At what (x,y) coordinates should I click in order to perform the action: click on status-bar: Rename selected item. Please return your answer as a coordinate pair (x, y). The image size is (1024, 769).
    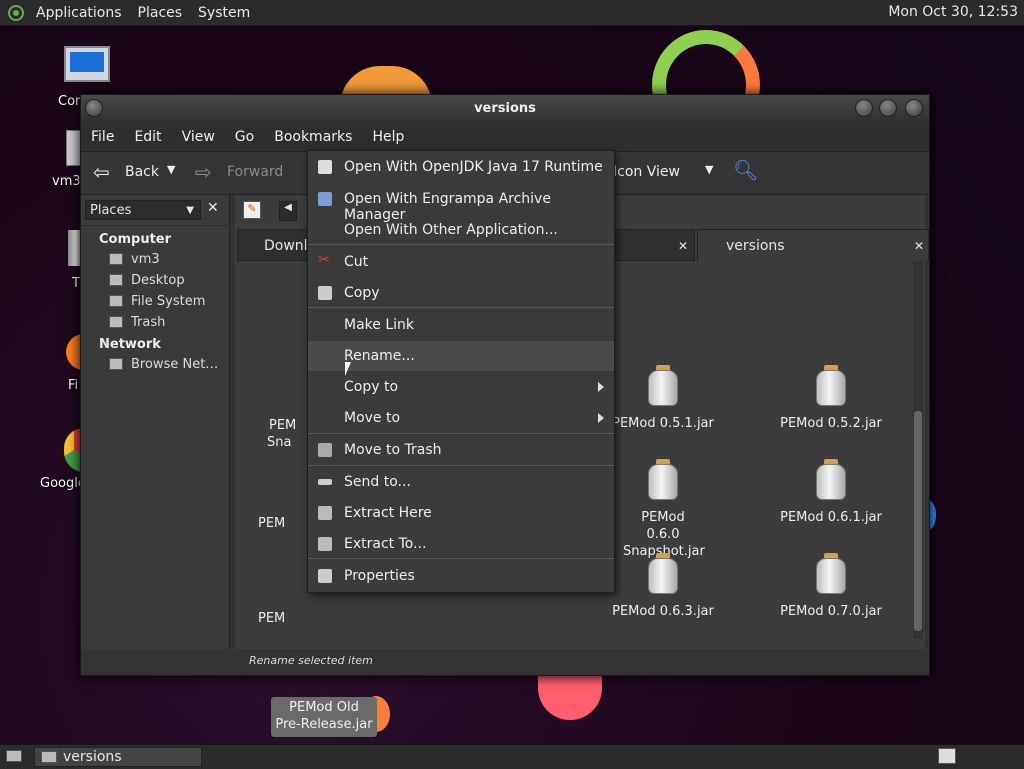
    Looking at the image, I should click on (311, 660).